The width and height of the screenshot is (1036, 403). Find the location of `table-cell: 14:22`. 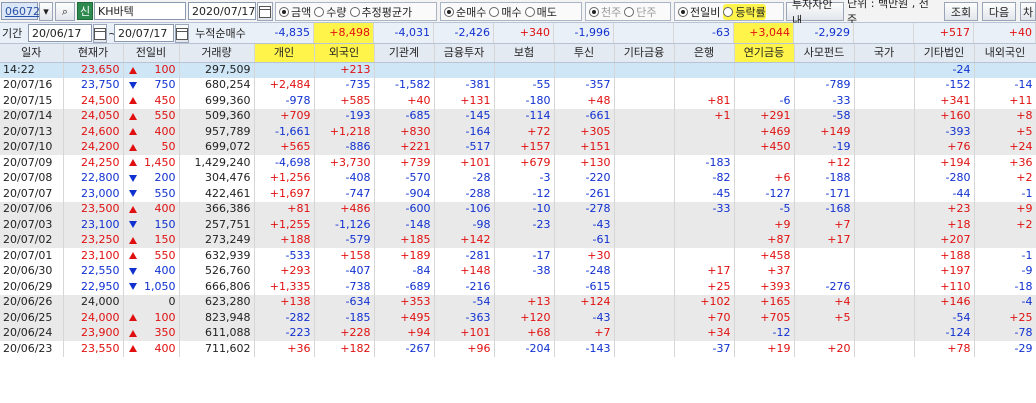

table-cell: 14:22 is located at coordinates (32, 70).